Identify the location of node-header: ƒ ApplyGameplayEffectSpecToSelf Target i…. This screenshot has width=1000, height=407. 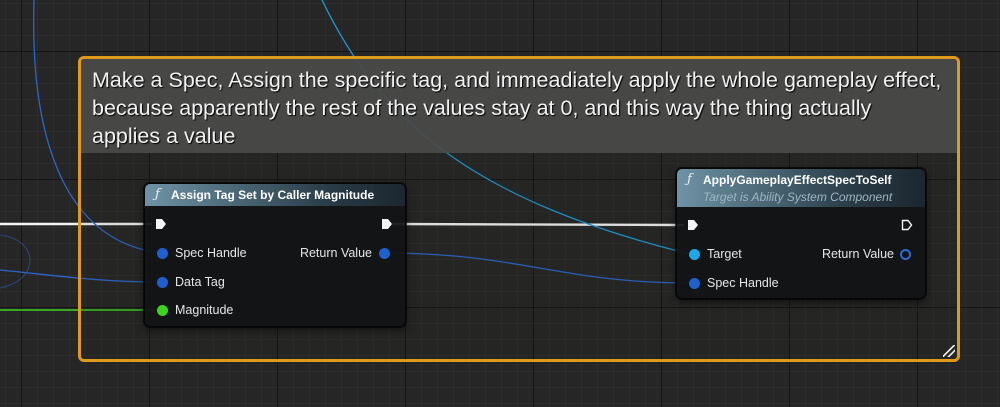
(801, 188).